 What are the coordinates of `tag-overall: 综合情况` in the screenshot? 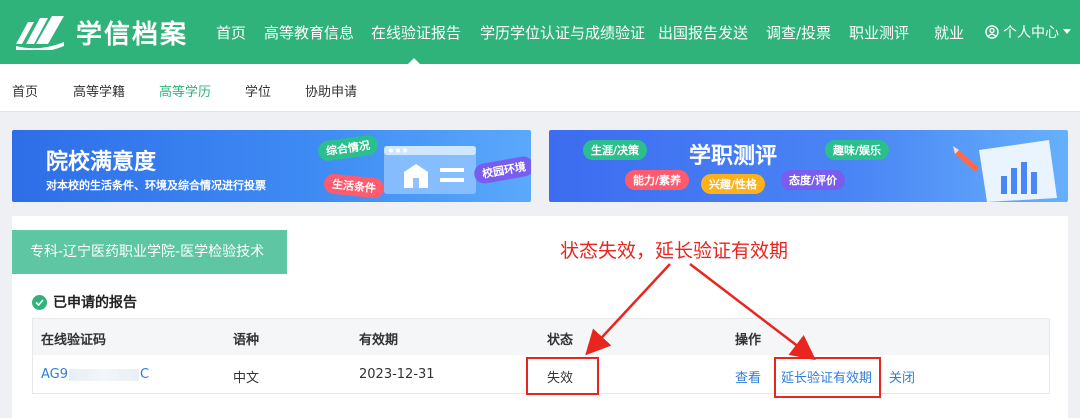 It's located at (348, 148).